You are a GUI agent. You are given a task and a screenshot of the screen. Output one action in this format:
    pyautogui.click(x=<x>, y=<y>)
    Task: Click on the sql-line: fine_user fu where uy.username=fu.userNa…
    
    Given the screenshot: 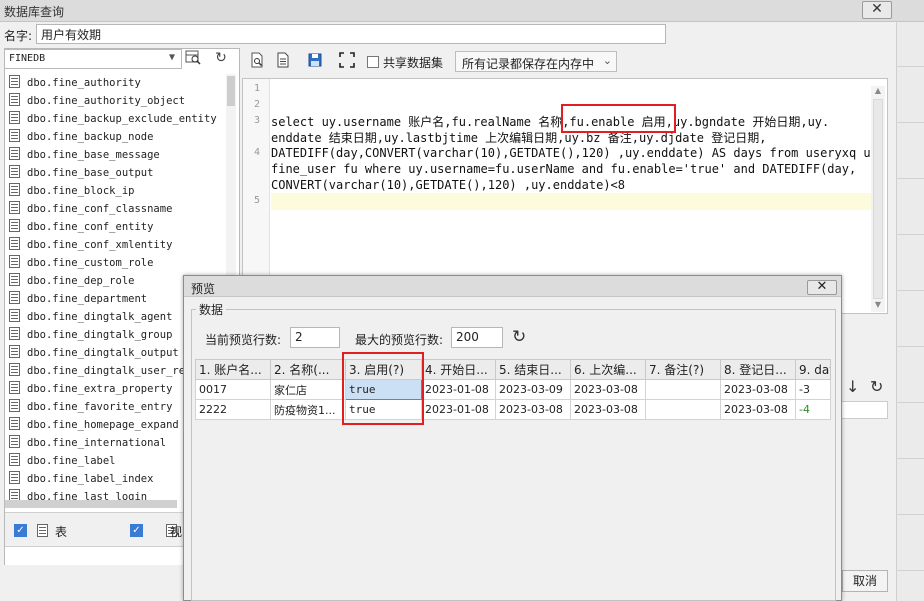 What is the action you would take?
    pyautogui.click(x=564, y=169)
    